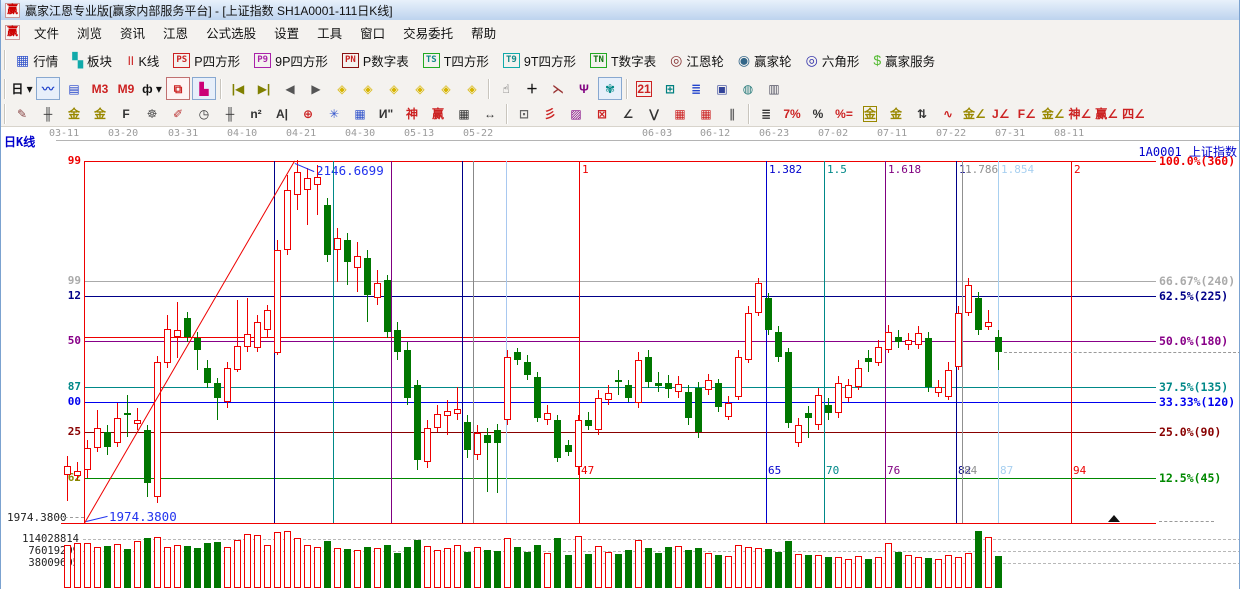 The image size is (1240, 589). I want to click on circle-cross-icon: ⊕, so click(308, 113).